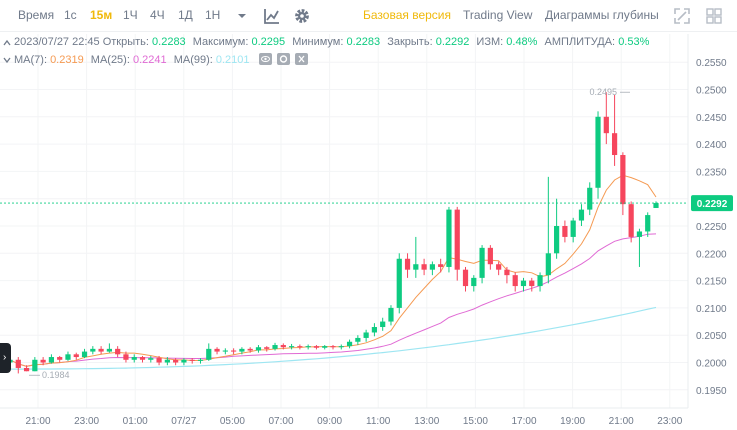 This screenshot has height=430, width=737. Describe the element at coordinates (272, 16) in the screenshot. I see `indicators-icon` at that location.